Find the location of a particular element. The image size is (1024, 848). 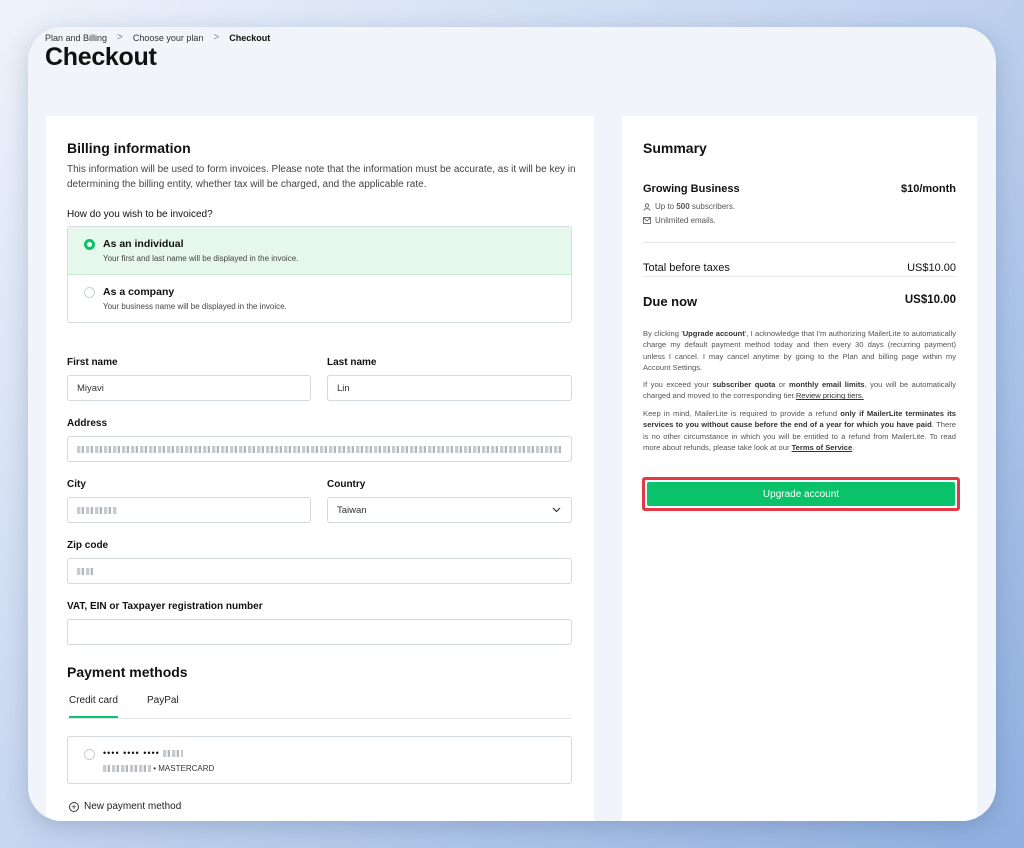

summary-title: Summary is located at coordinates (675, 148).